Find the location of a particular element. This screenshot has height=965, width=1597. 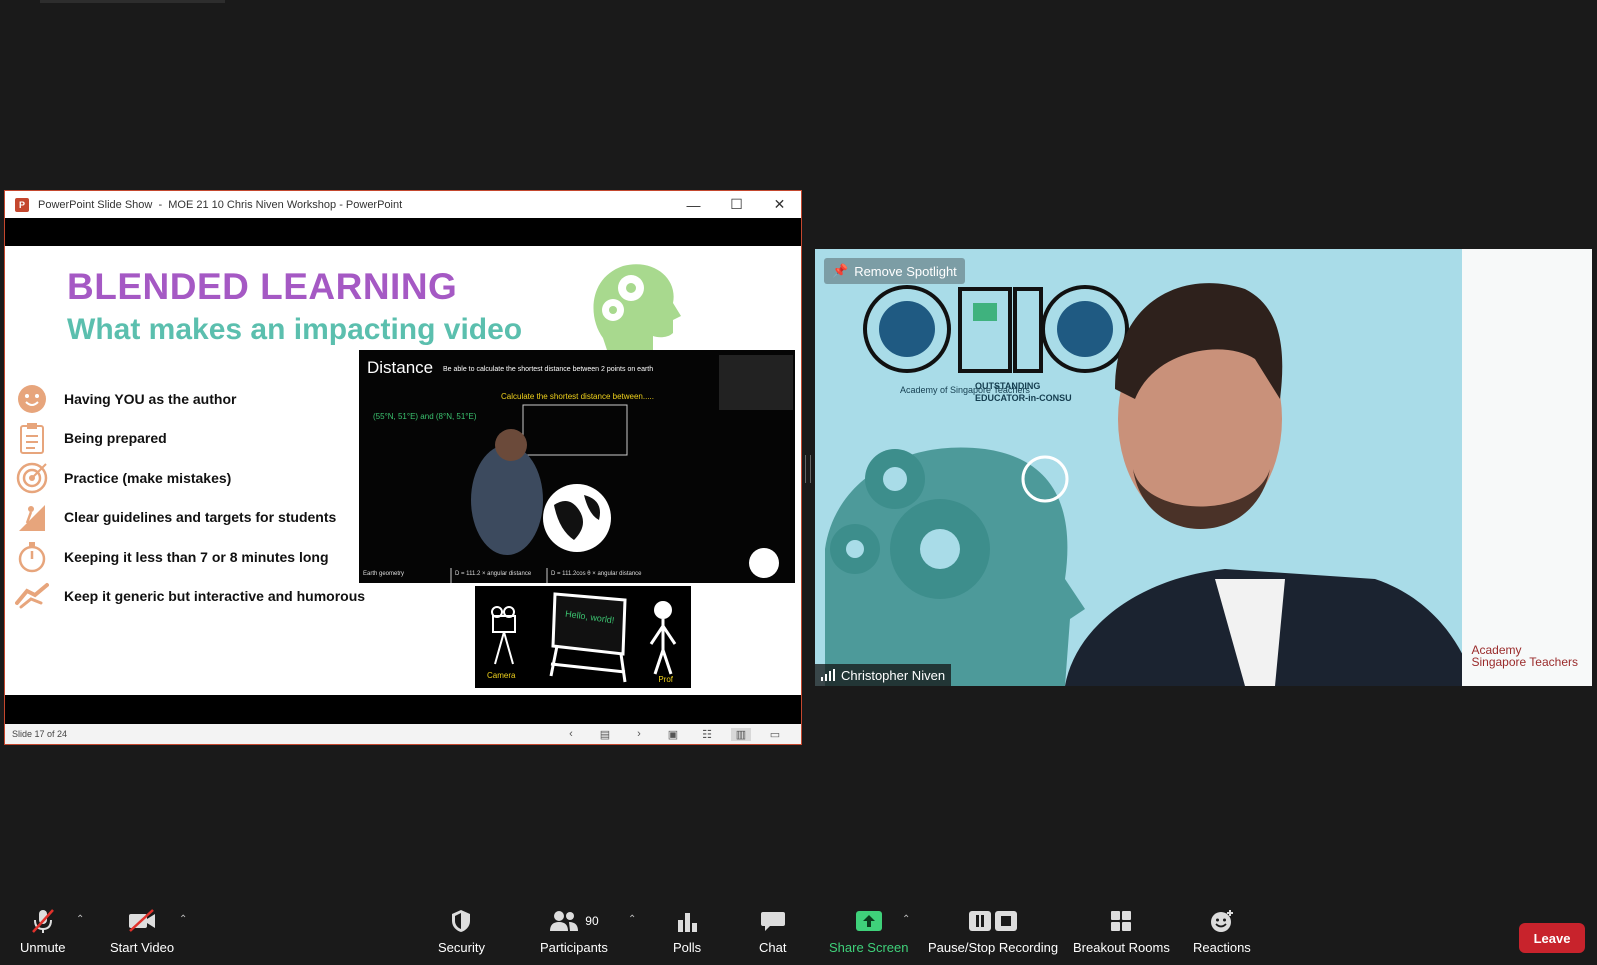

minimize-button: — is located at coordinates (693, 204).